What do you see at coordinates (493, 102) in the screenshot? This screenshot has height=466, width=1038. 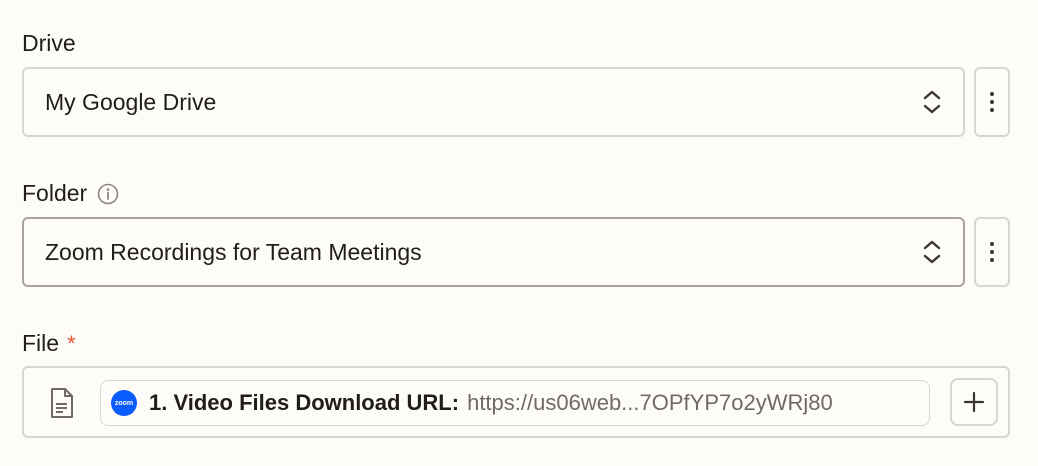 I see `drive-select: My Google Drive` at bounding box center [493, 102].